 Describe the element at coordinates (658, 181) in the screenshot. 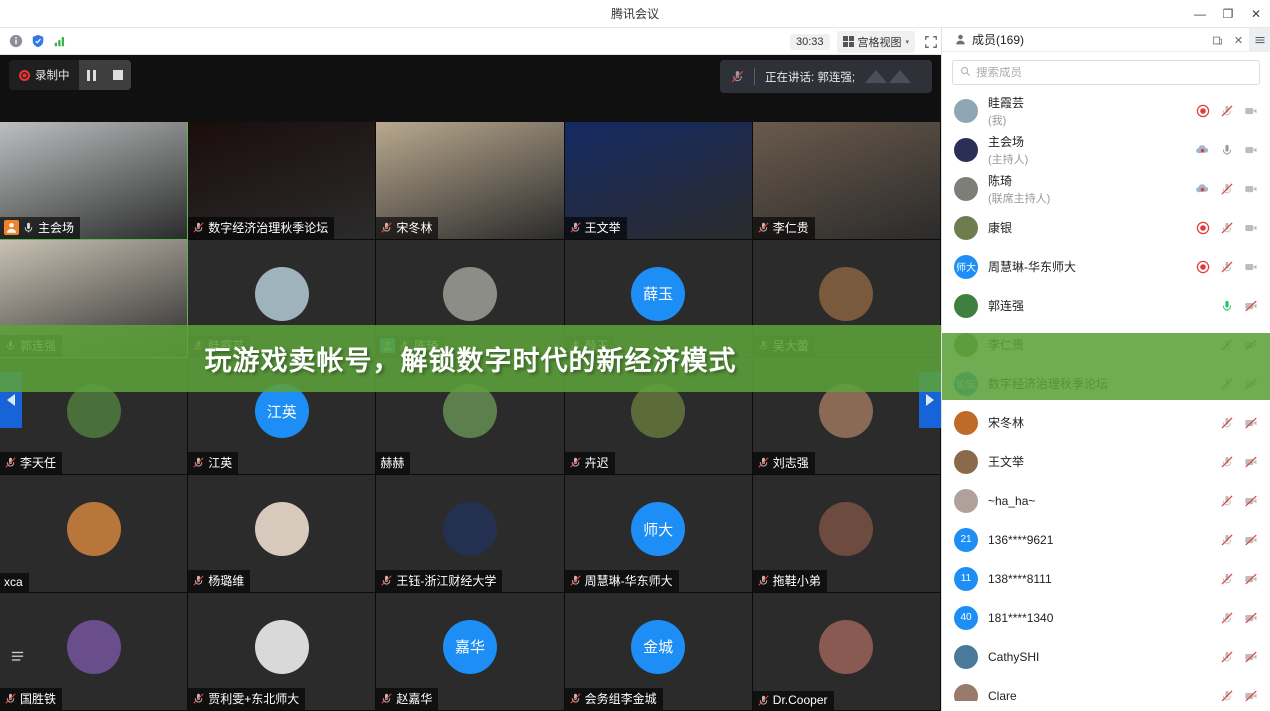

I see `video-tile: 王文举` at that location.